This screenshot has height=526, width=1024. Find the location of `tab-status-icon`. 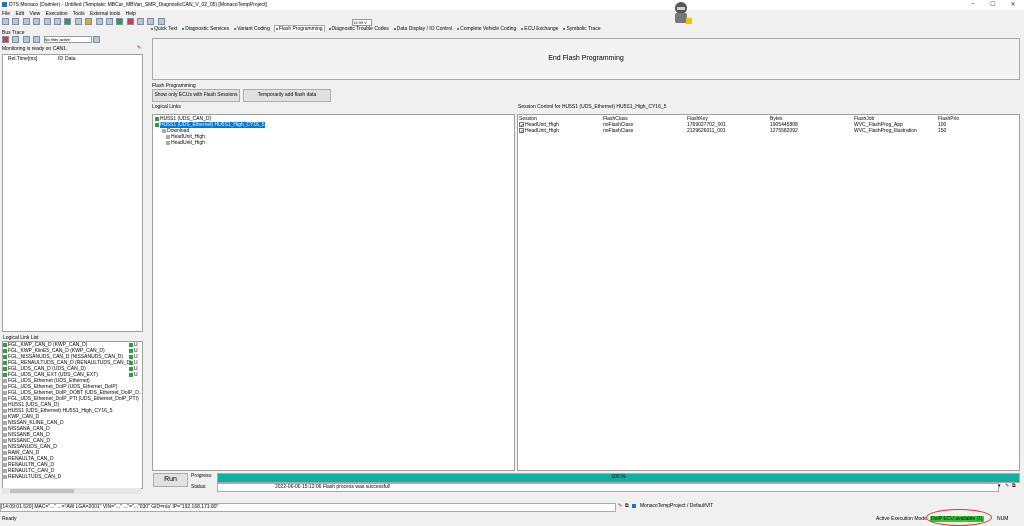

tab-status-icon is located at coordinates (235, 28).